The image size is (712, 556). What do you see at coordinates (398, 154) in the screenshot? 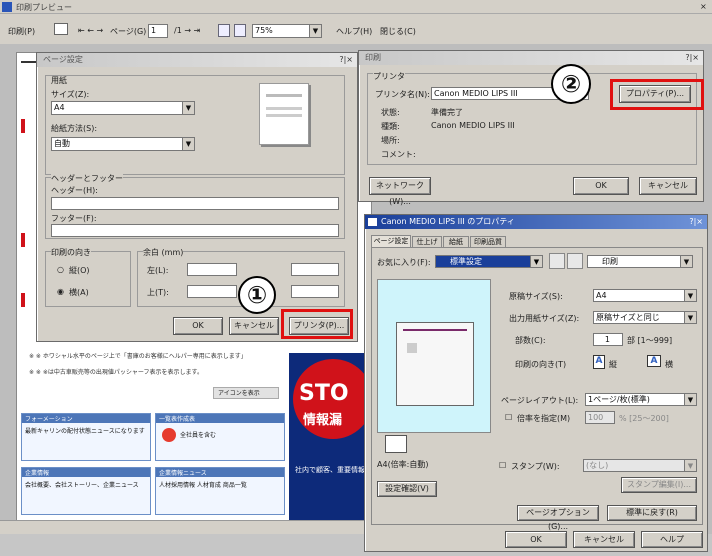
I see `comment-label: コメント:` at bounding box center [398, 154].